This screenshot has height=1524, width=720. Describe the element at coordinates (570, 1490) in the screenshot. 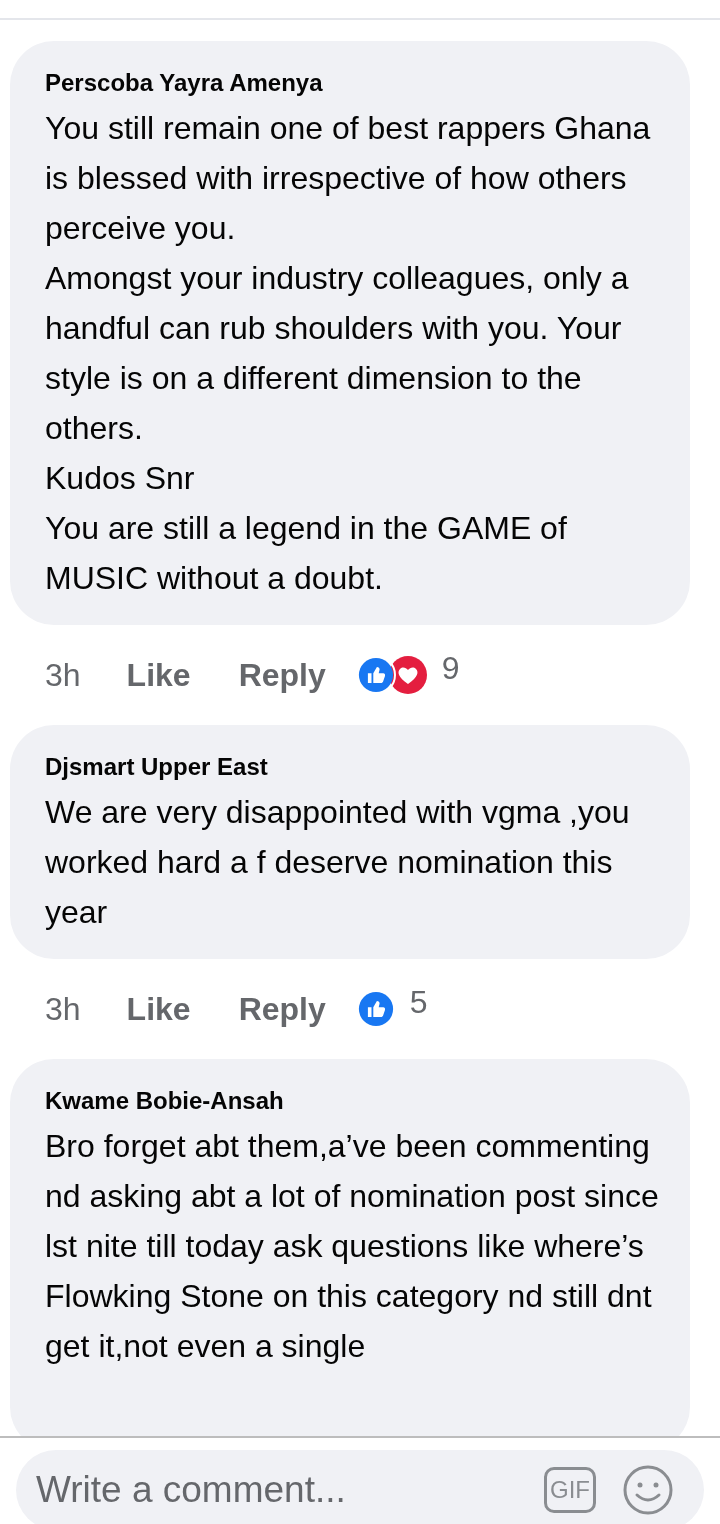

I see `gif-button: GIF` at that location.